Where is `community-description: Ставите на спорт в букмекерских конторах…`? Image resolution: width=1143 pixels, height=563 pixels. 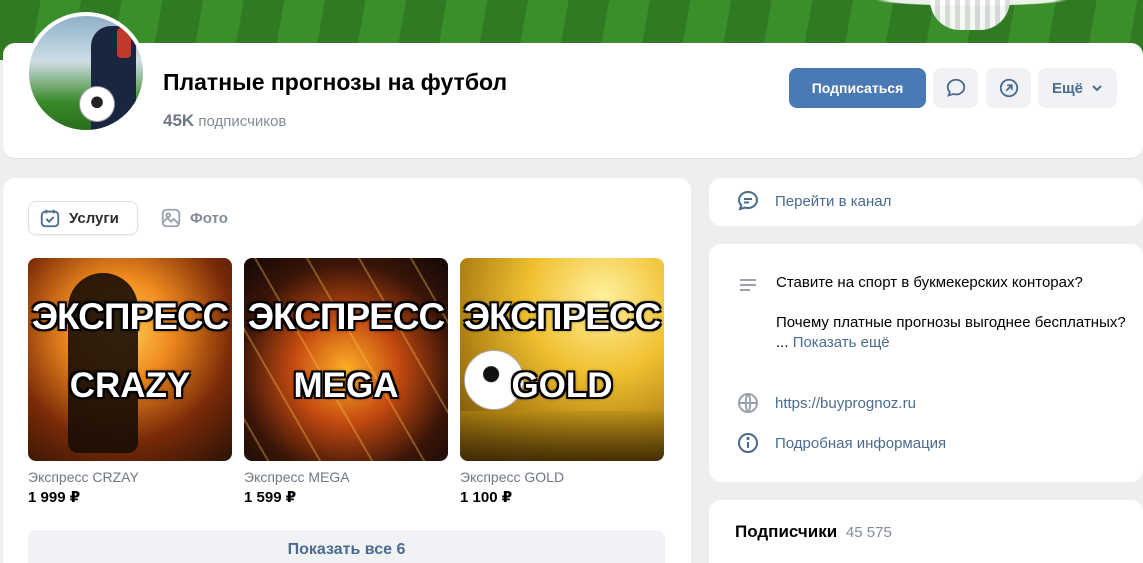 community-description: Ставите на спорт в букмекерских конторах… is located at coordinates (951, 313).